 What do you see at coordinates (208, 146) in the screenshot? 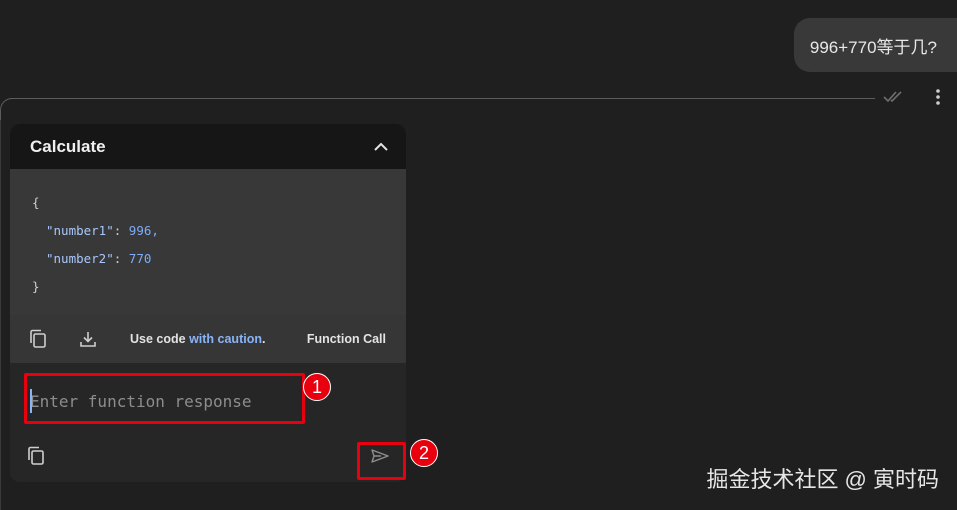
I see `card-header: Calculate` at bounding box center [208, 146].